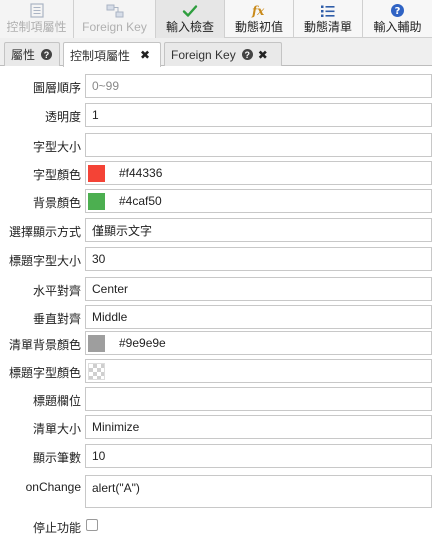  Describe the element at coordinates (56, 203) in the screenshot. I see `property-label: 背景顏色` at that location.